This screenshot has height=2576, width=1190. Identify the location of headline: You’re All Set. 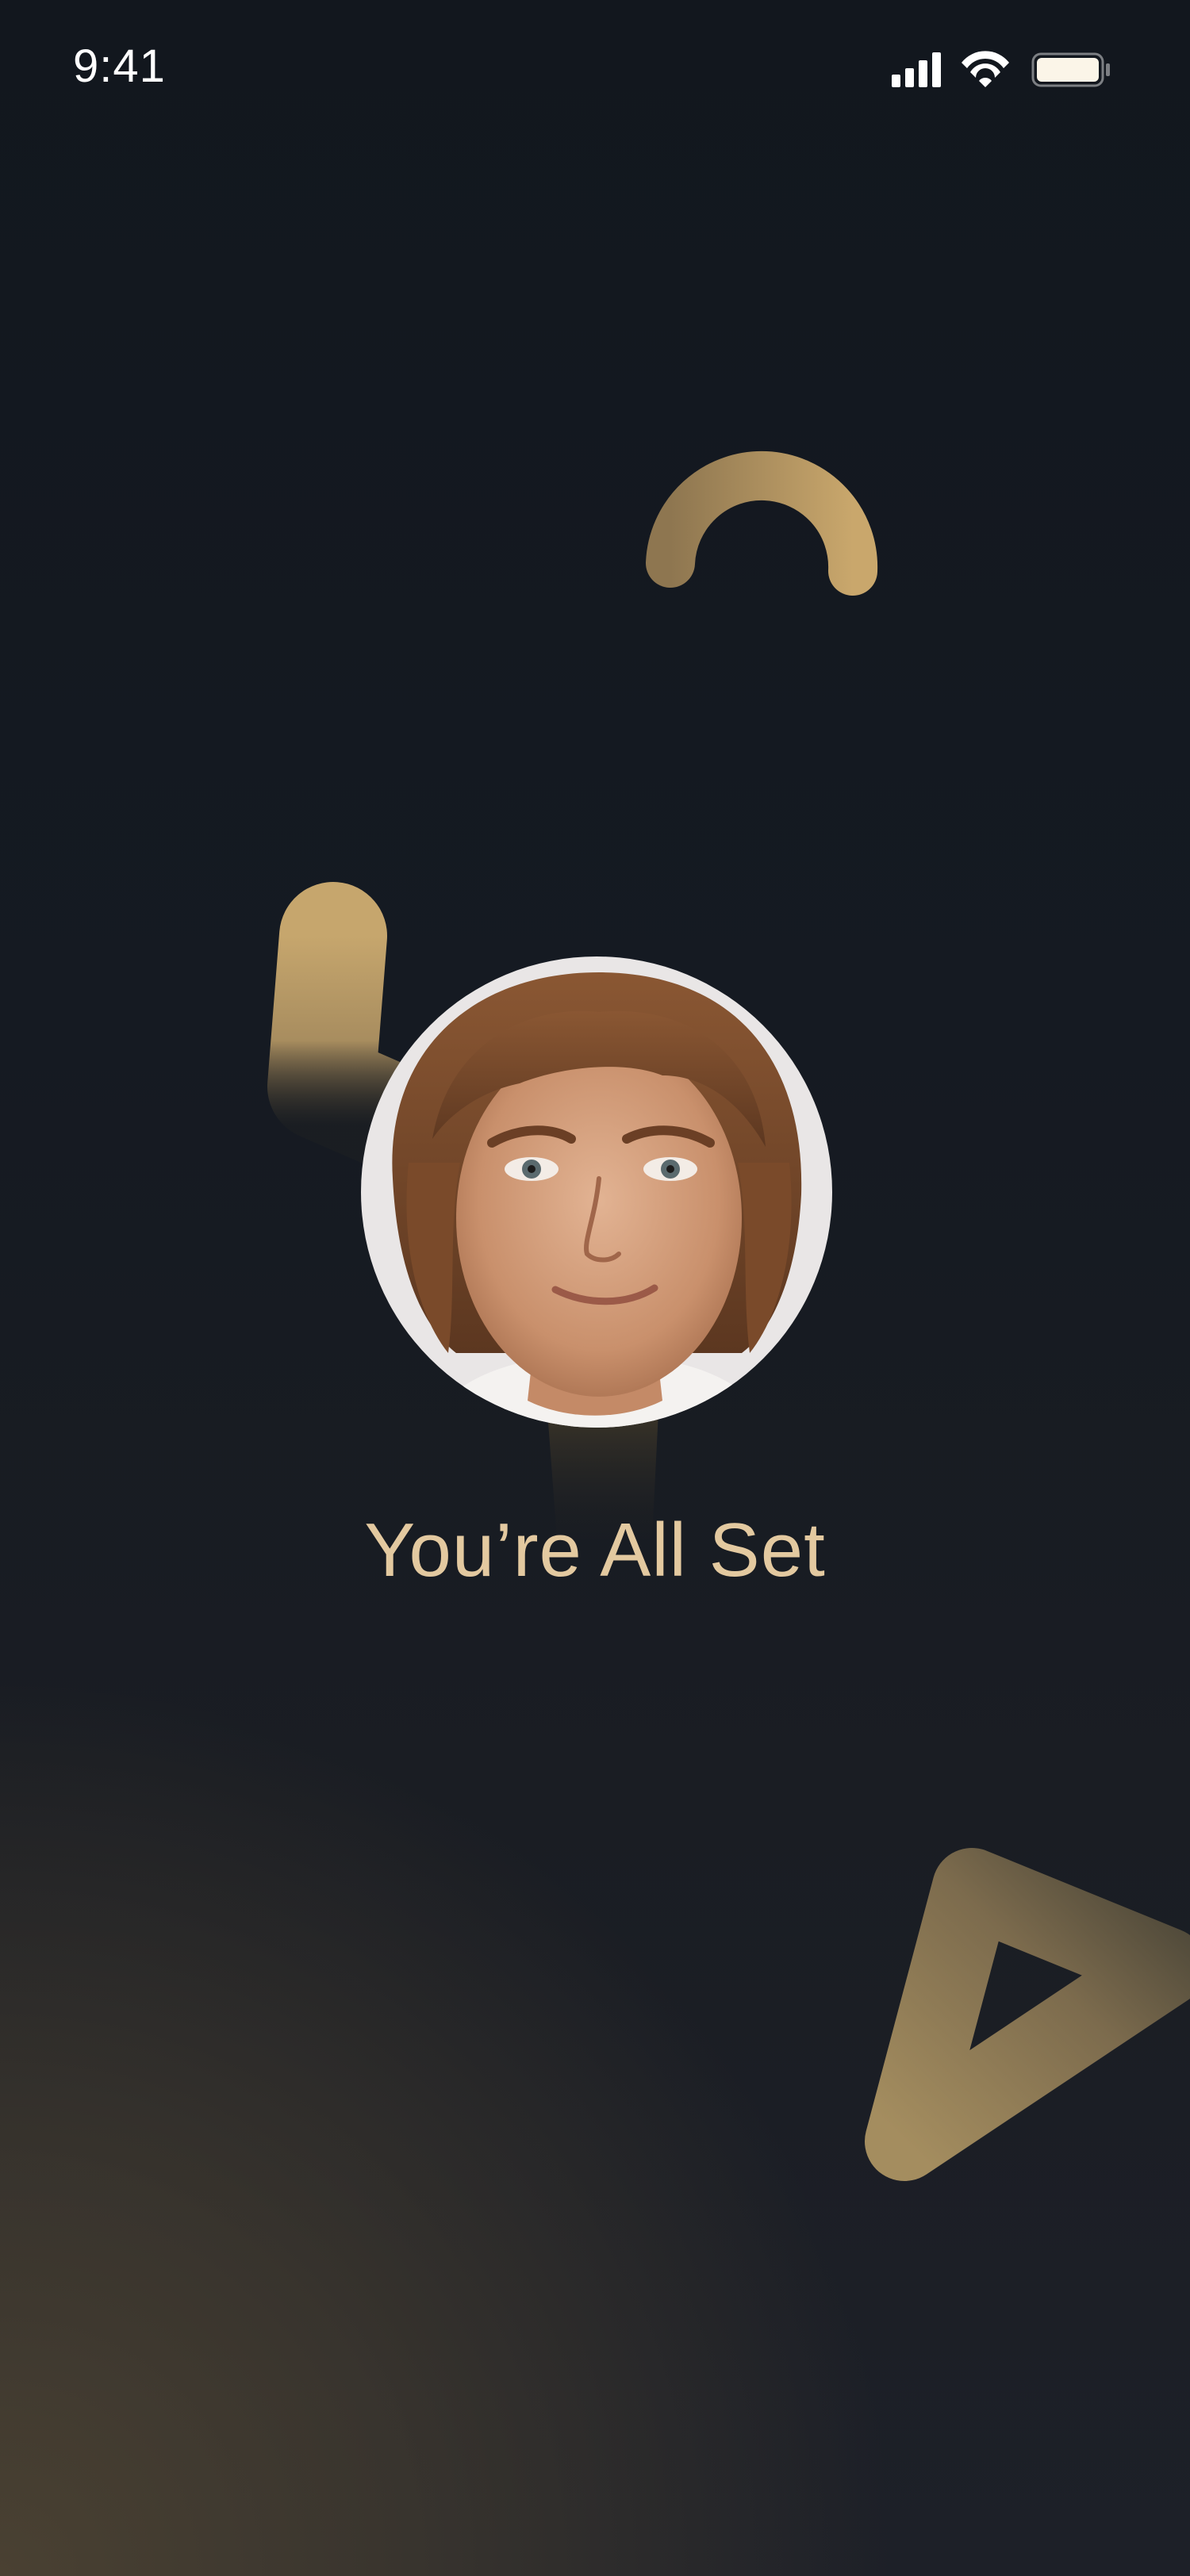
(595, 1550).